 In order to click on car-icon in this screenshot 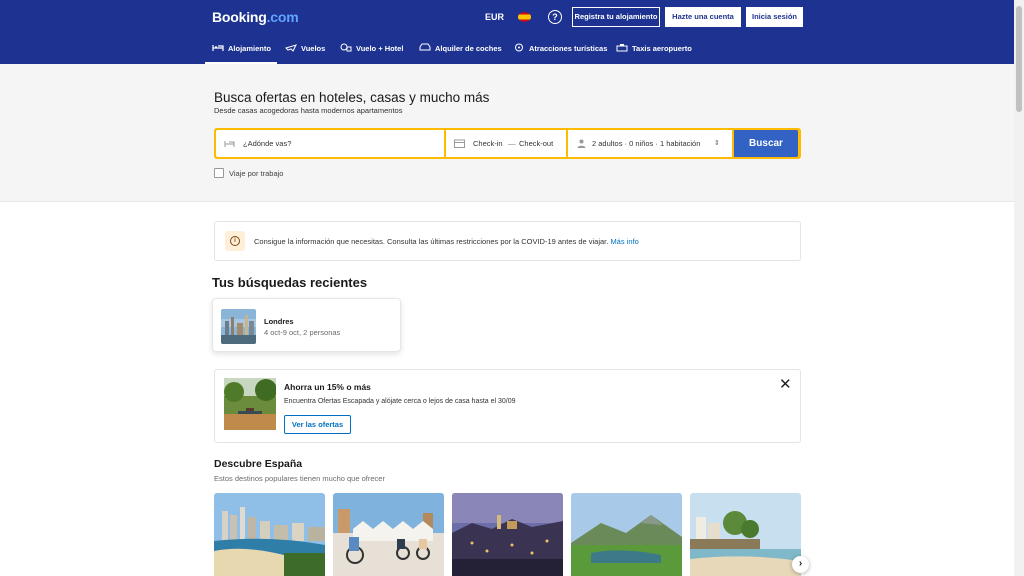, I will do `click(425, 47)`.